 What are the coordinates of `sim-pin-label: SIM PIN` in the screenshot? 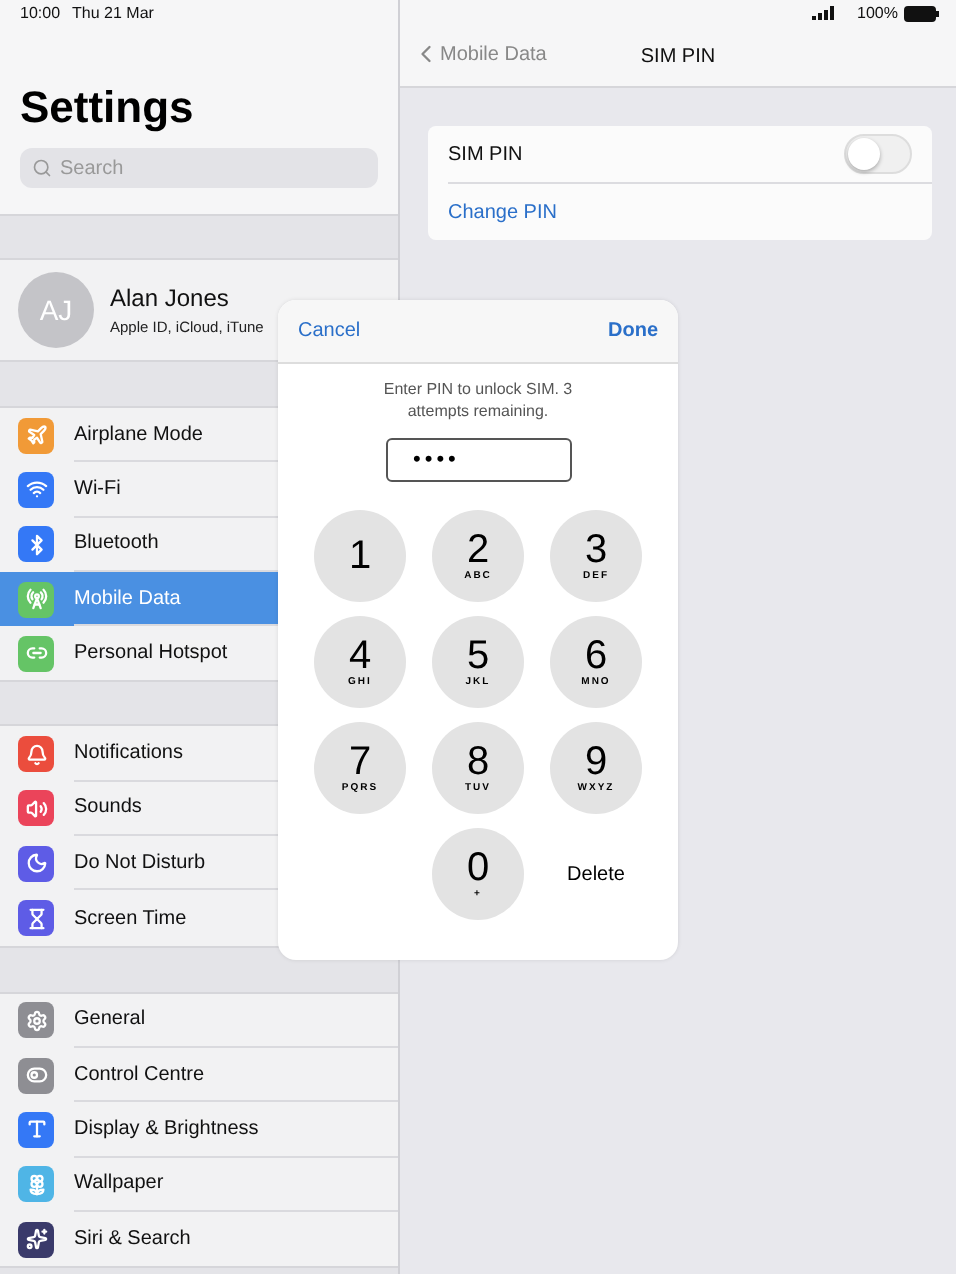 It's located at (485, 154).